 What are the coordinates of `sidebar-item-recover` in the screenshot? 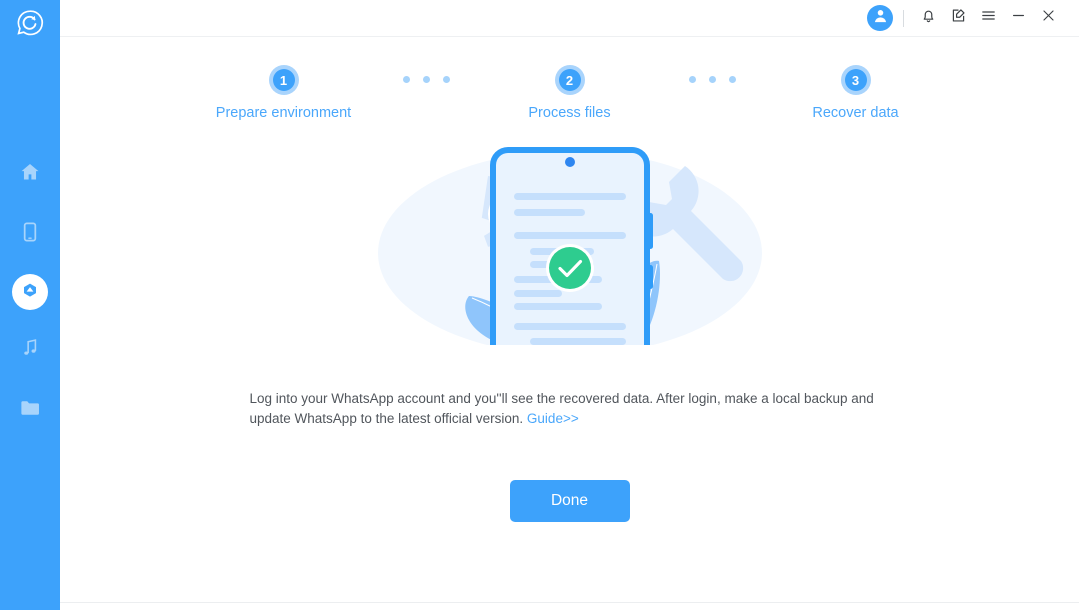 It's located at (30, 292).